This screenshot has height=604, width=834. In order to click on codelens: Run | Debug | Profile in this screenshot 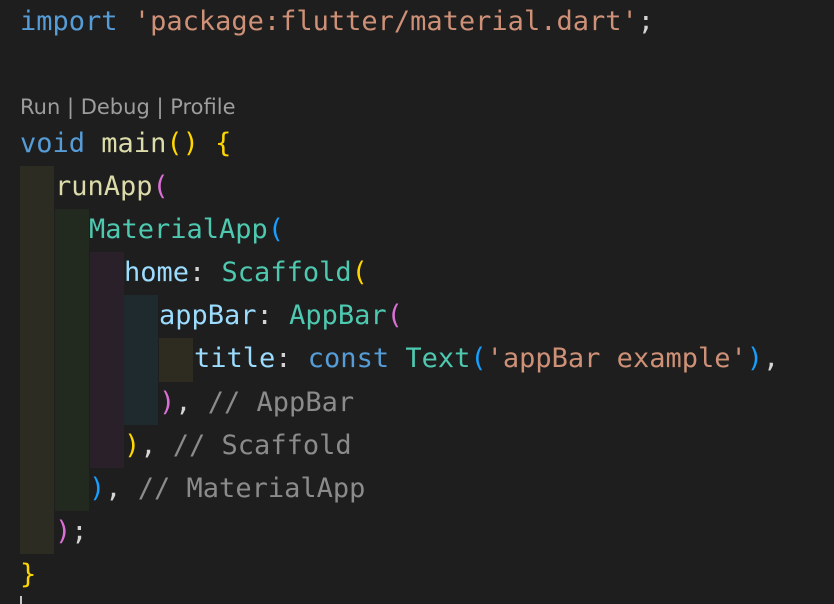, I will do `click(128, 107)`.